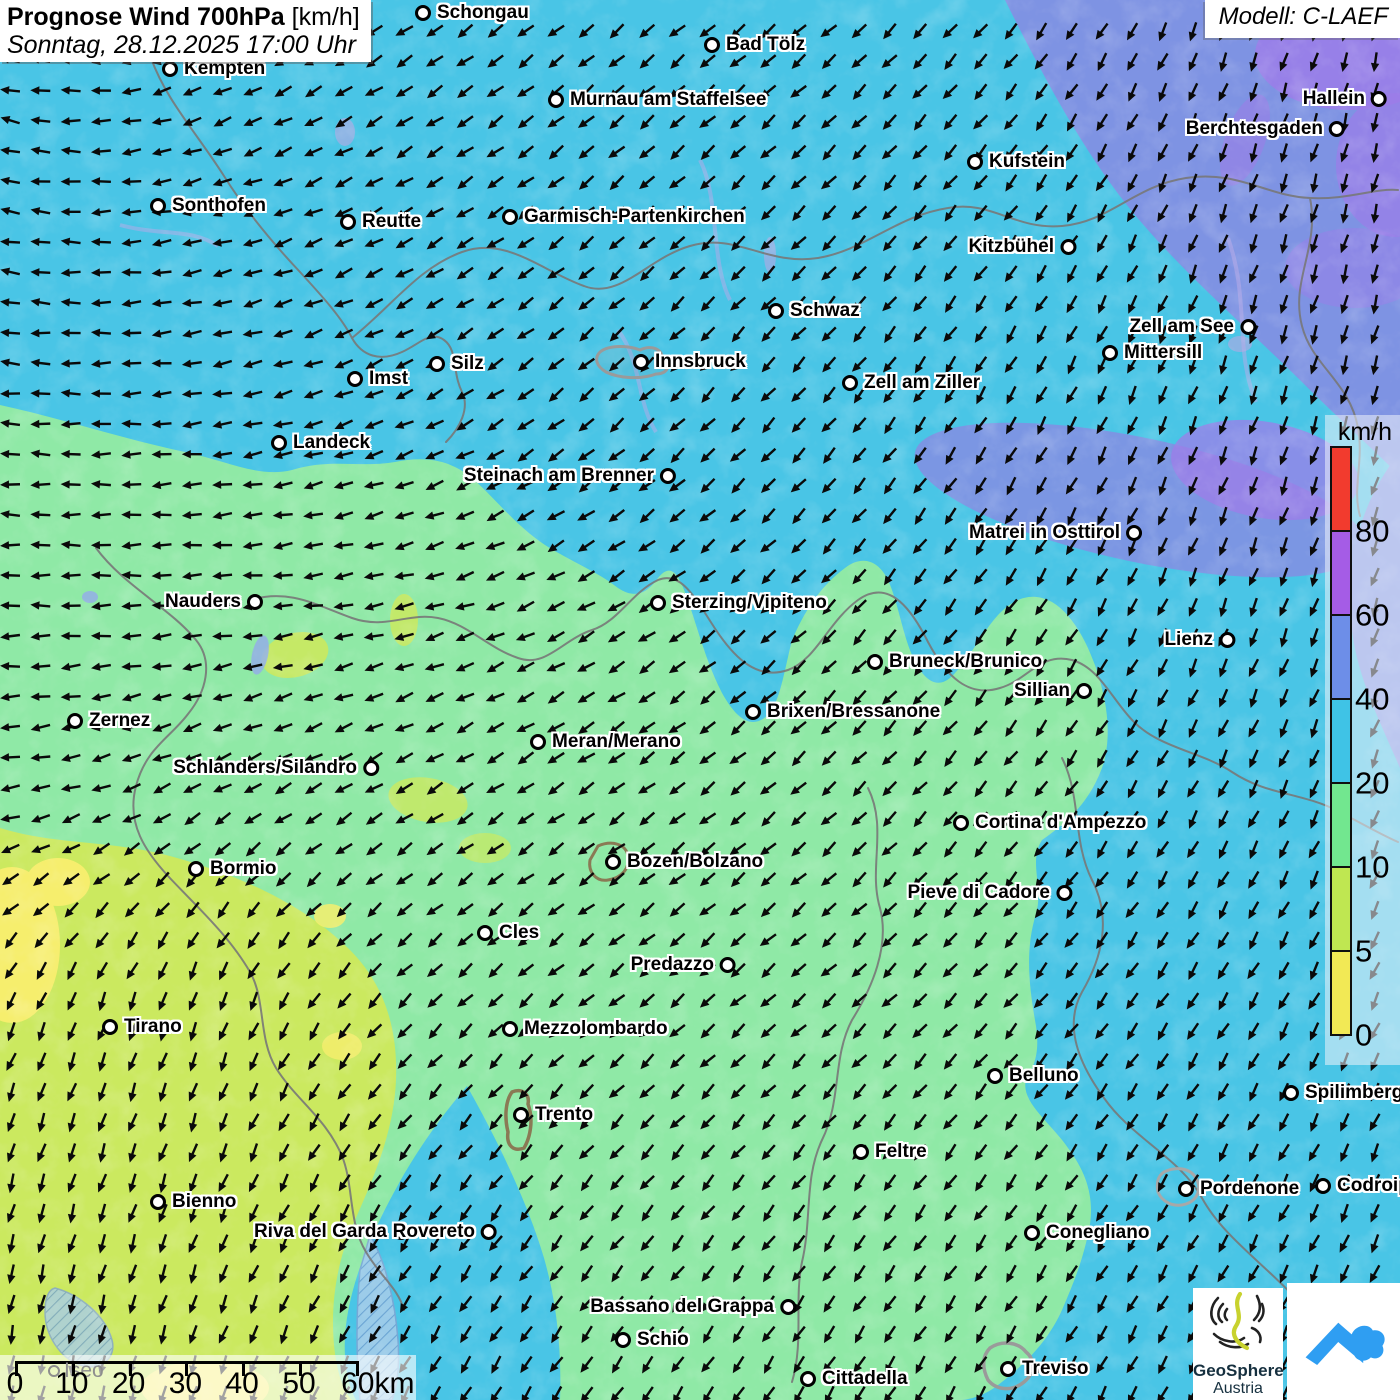  What do you see at coordinates (242, 1383) in the screenshot?
I see `scale-number: 40` at bounding box center [242, 1383].